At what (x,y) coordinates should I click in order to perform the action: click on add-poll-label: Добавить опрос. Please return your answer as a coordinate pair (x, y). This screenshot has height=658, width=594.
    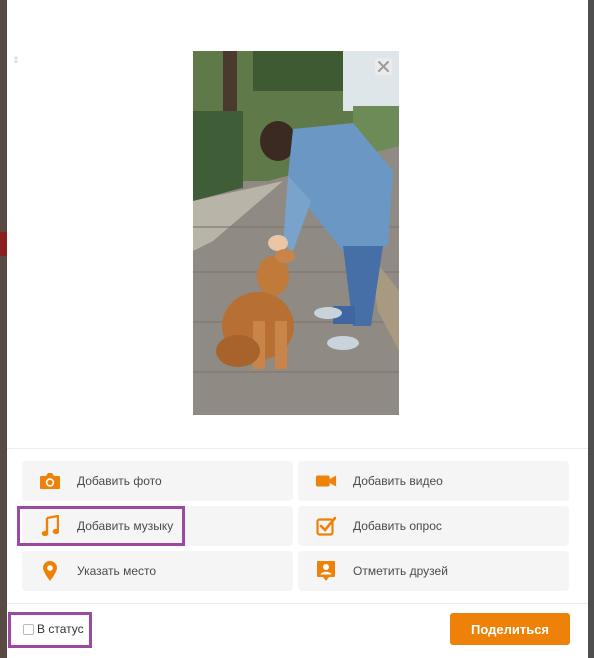
    Looking at the image, I should click on (397, 526).